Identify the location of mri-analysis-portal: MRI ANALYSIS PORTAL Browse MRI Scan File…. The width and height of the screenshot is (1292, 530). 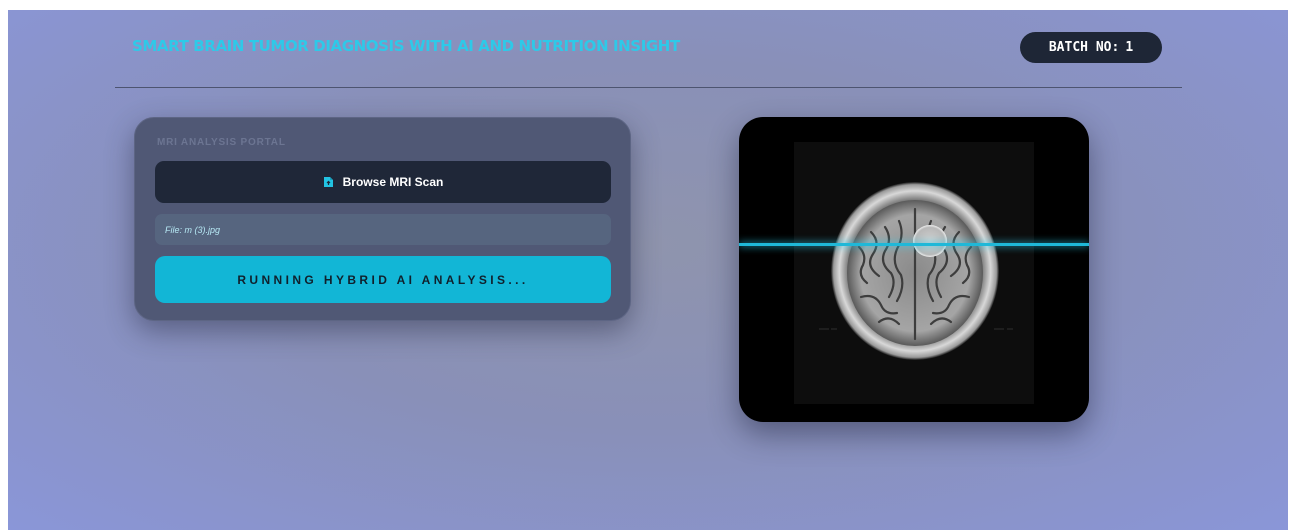
(382, 219).